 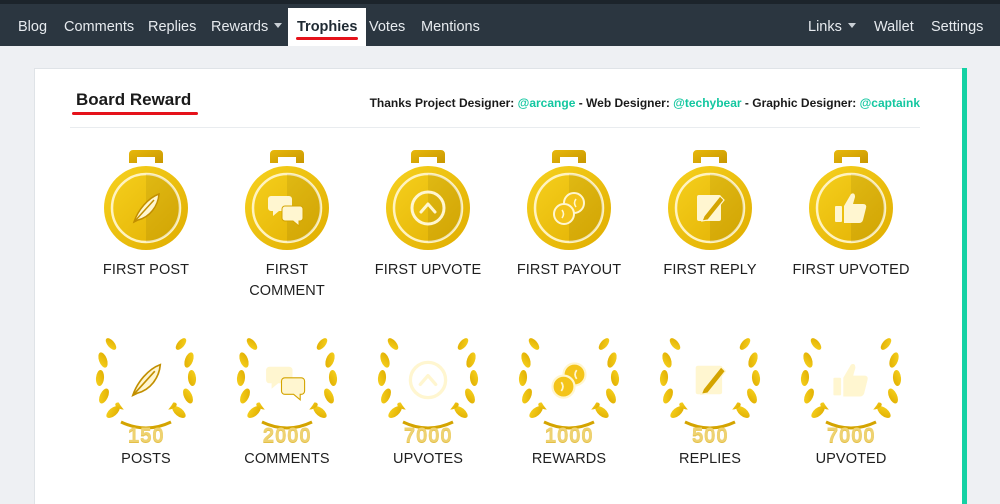 I want to click on trophy-count: 150, so click(x=146, y=435).